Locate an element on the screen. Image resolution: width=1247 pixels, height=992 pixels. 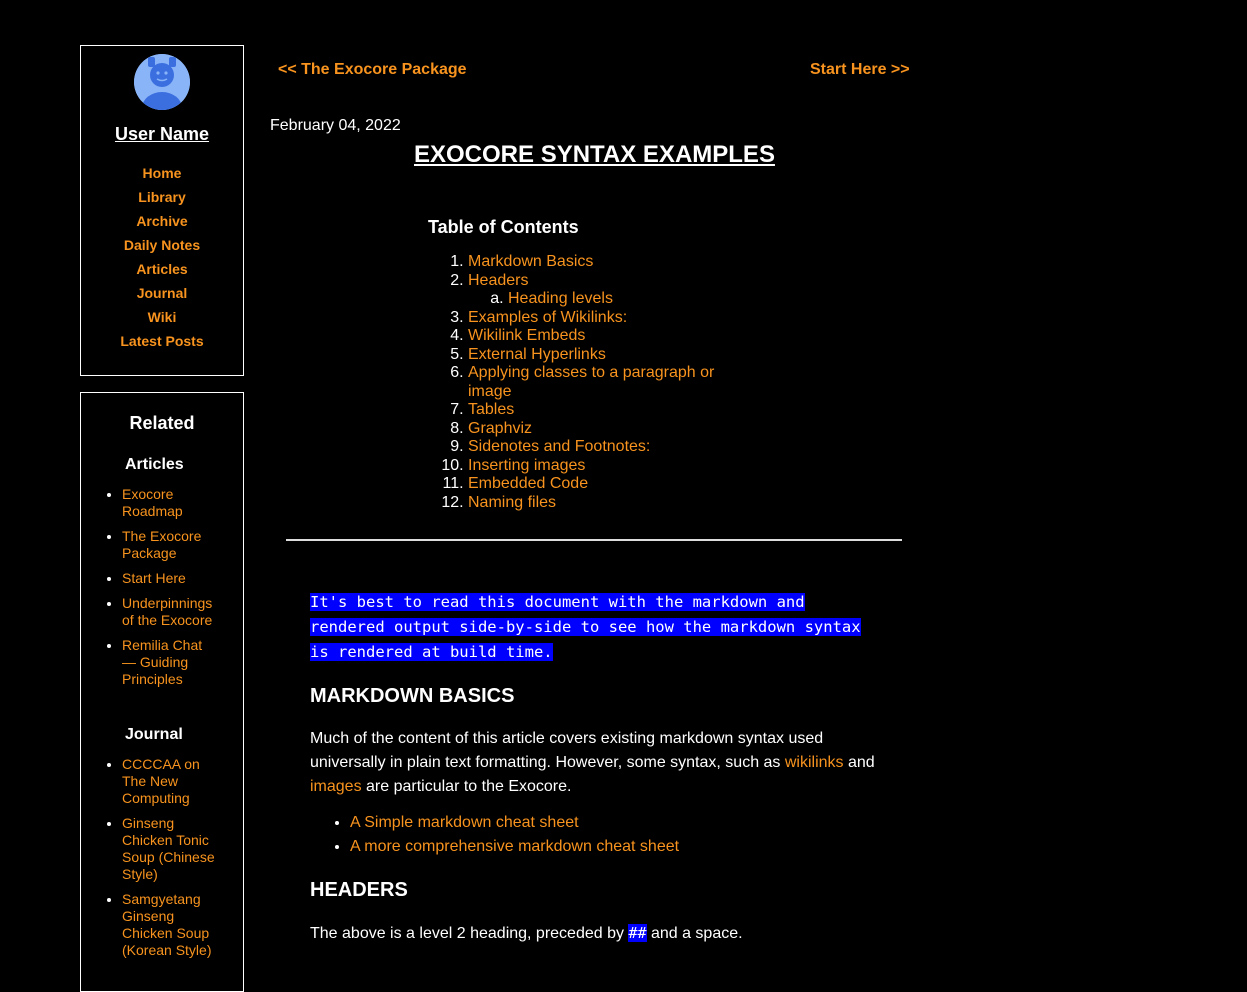
nav-item-wiki: Wiki is located at coordinates (162, 317).